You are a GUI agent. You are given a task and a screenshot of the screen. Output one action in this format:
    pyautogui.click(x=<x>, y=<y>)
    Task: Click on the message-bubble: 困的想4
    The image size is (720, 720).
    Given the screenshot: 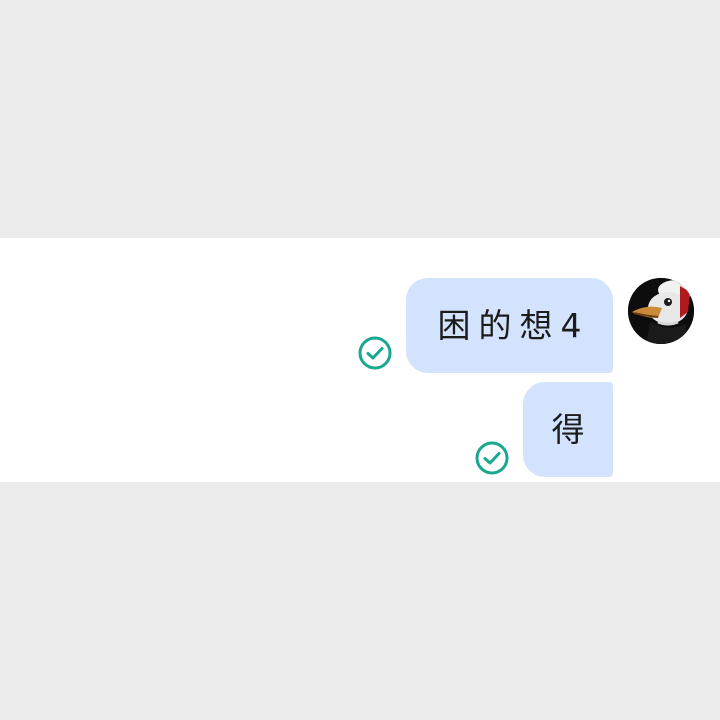 What is the action you would take?
    pyautogui.click(x=509, y=325)
    